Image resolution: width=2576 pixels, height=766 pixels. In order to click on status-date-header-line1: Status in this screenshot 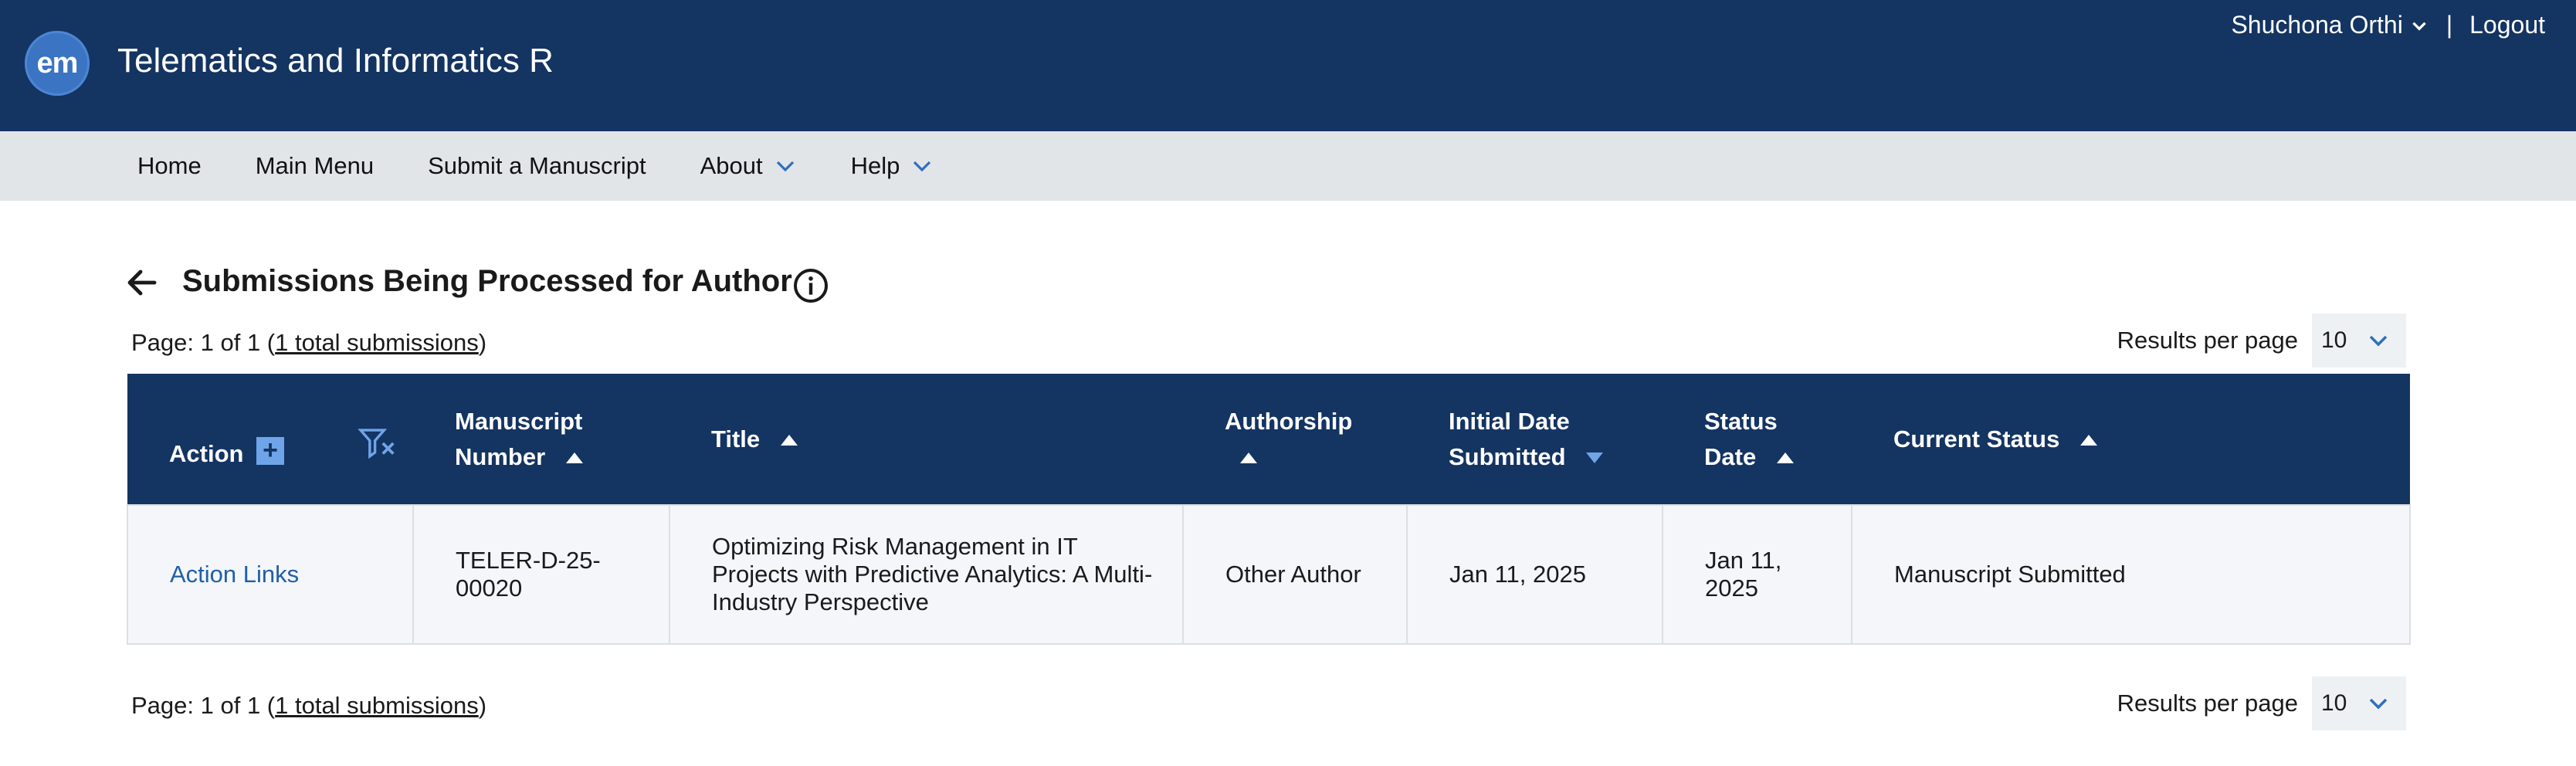, I will do `click(1741, 421)`.